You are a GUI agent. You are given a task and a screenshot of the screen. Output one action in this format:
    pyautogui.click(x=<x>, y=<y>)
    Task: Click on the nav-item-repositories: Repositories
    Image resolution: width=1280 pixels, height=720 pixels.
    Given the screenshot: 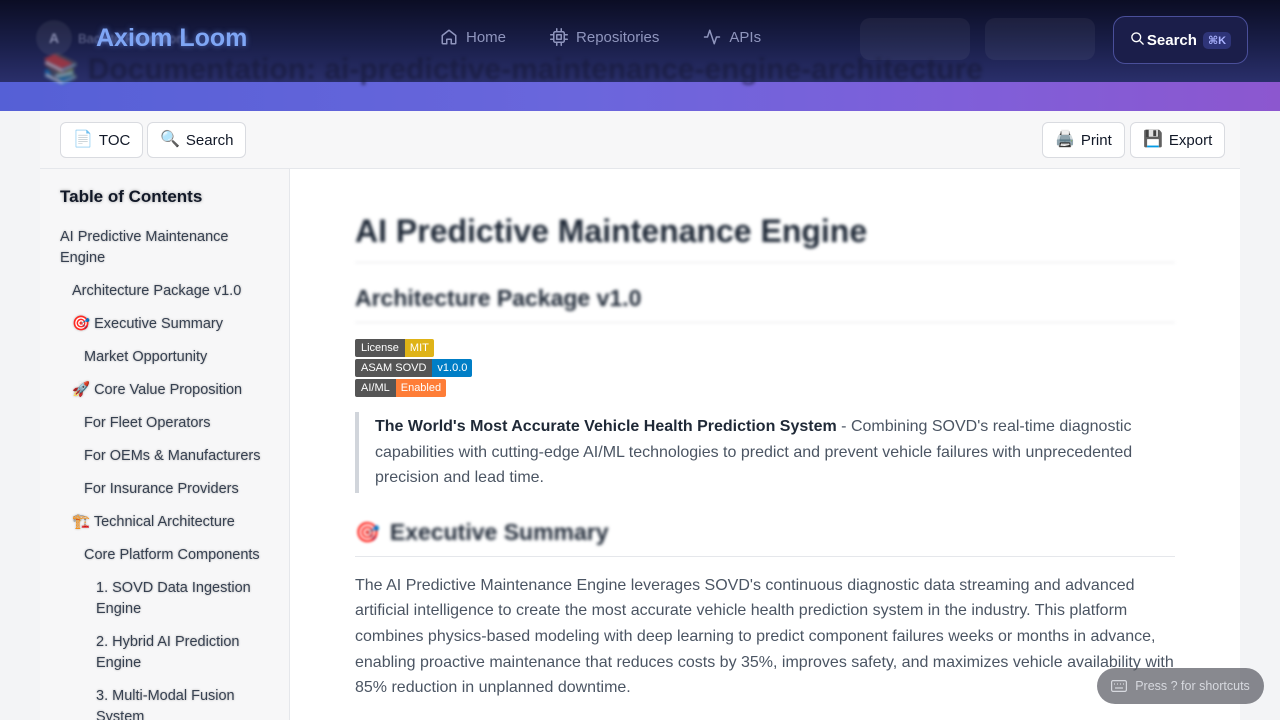 What is the action you would take?
    pyautogui.click(x=604, y=37)
    